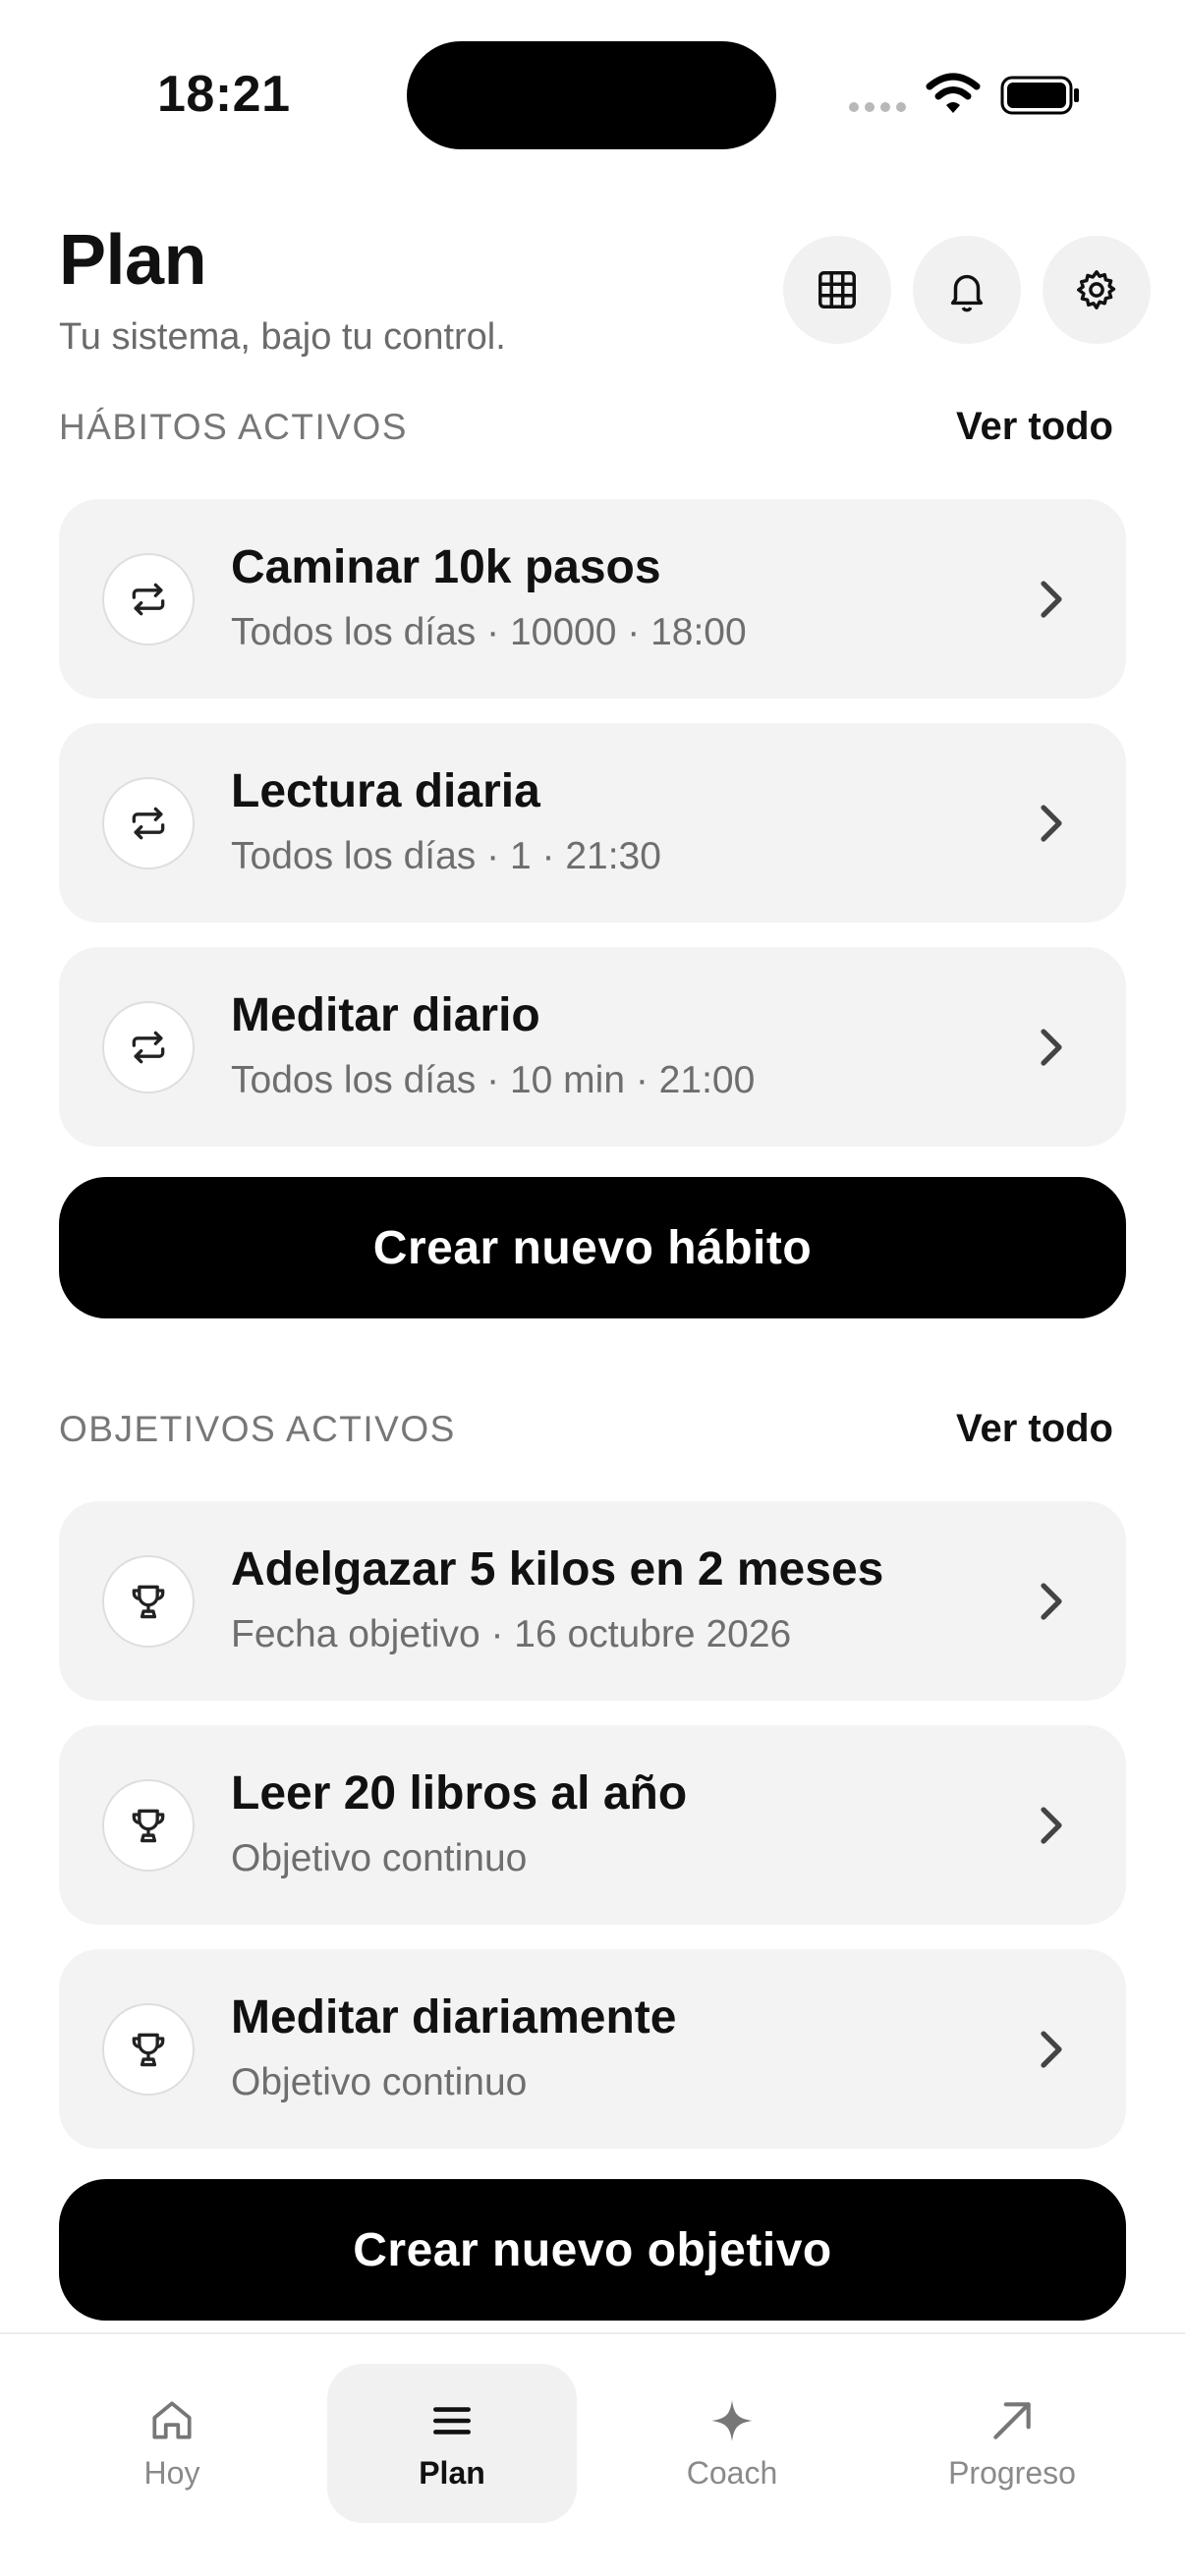 The image size is (1185, 2576). Describe the element at coordinates (512, 1634) in the screenshot. I see `goal-deadline: Fecha objetivo · 16 octubre 2026` at that location.